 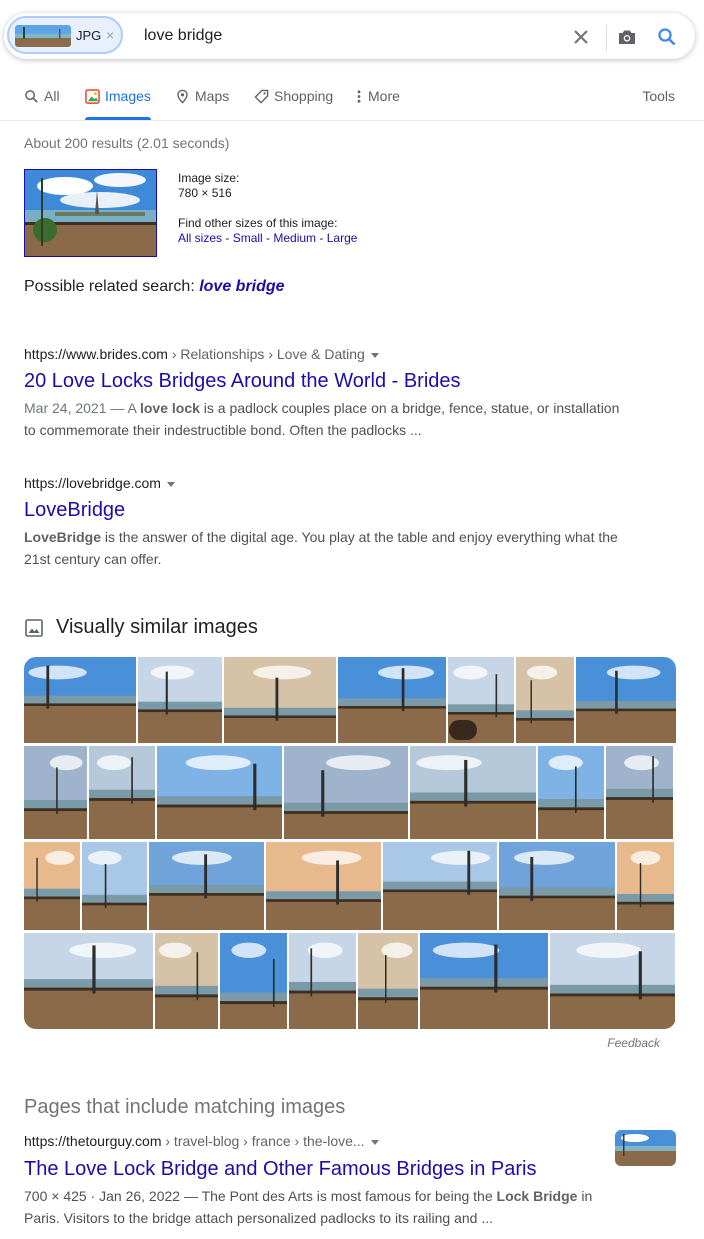 I want to click on camera-icon, so click(x=627, y=37).